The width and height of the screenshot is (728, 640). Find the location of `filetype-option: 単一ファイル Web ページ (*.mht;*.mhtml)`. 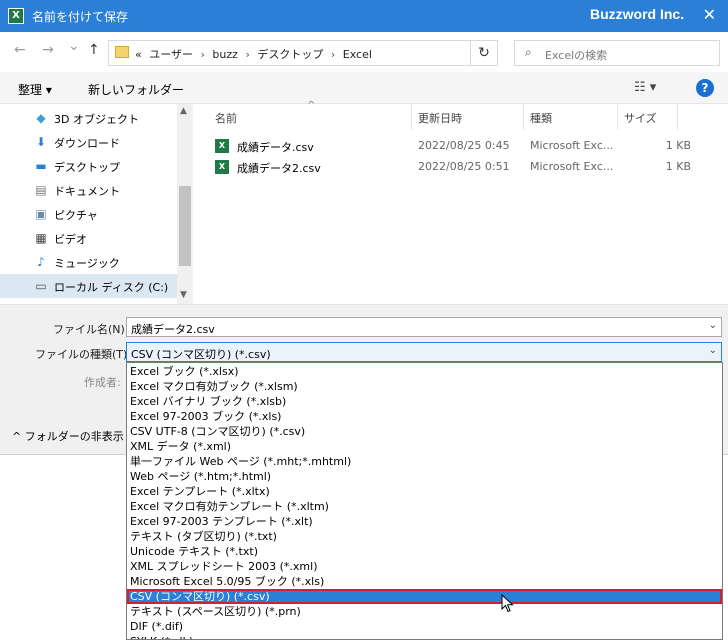

filetype-option: 単一ファイル Web ページ (*.mht;*.mhtml) is located at coordinates (424, 461).